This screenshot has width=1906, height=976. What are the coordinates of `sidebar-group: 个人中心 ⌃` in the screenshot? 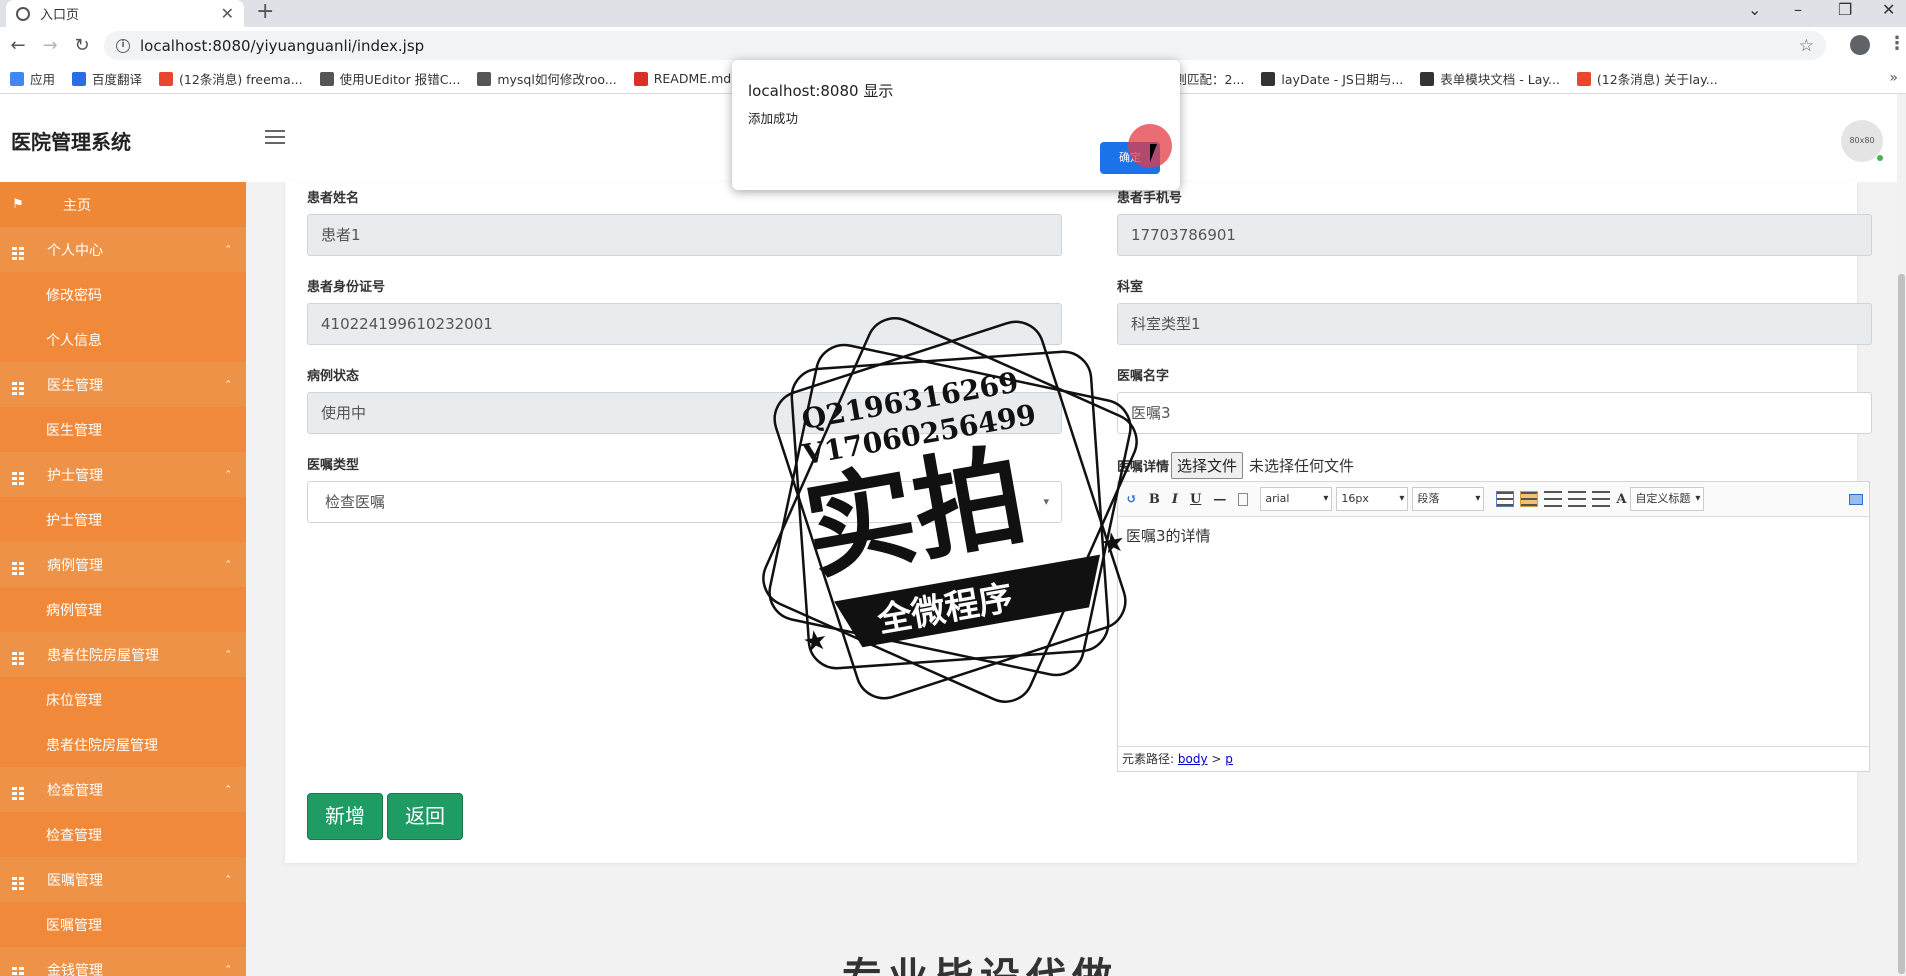 It's located at (123, 249).